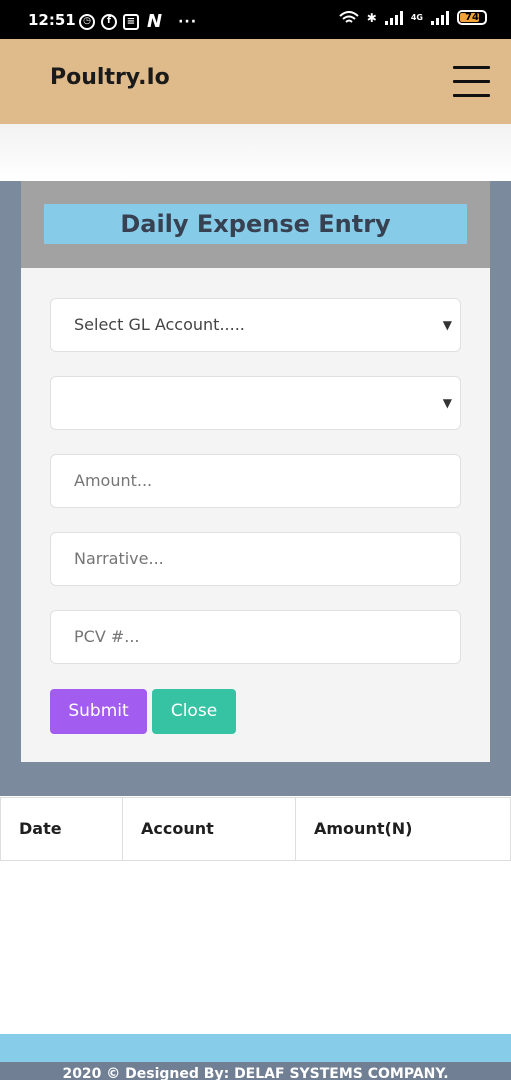 This screenshot has width=511, height=1080. I want to click on sub-account-select: ▼, so click(255, 403).